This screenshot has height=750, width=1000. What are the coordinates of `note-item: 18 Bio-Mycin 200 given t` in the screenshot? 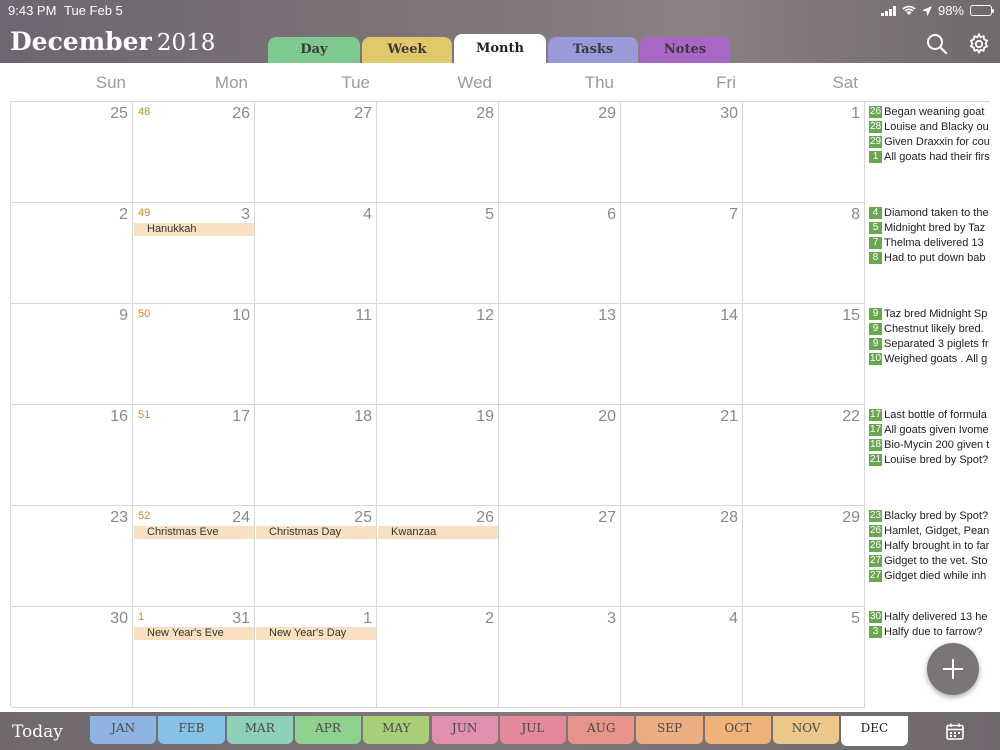 It's located at (930, 444).